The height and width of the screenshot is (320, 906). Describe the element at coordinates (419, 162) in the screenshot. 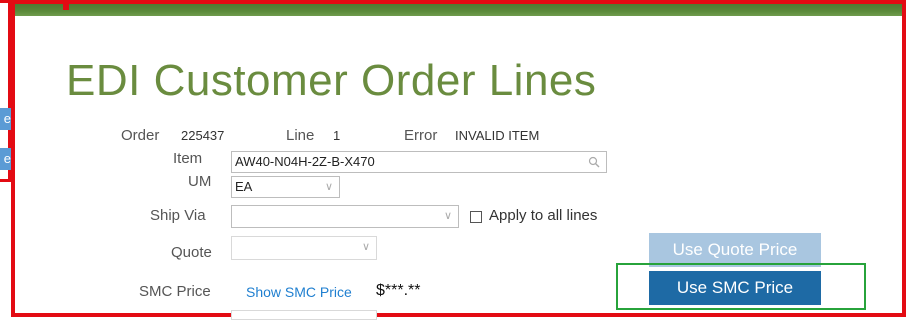

I see `item-field: AW40-N04H-2Z-B-X470` at that location.